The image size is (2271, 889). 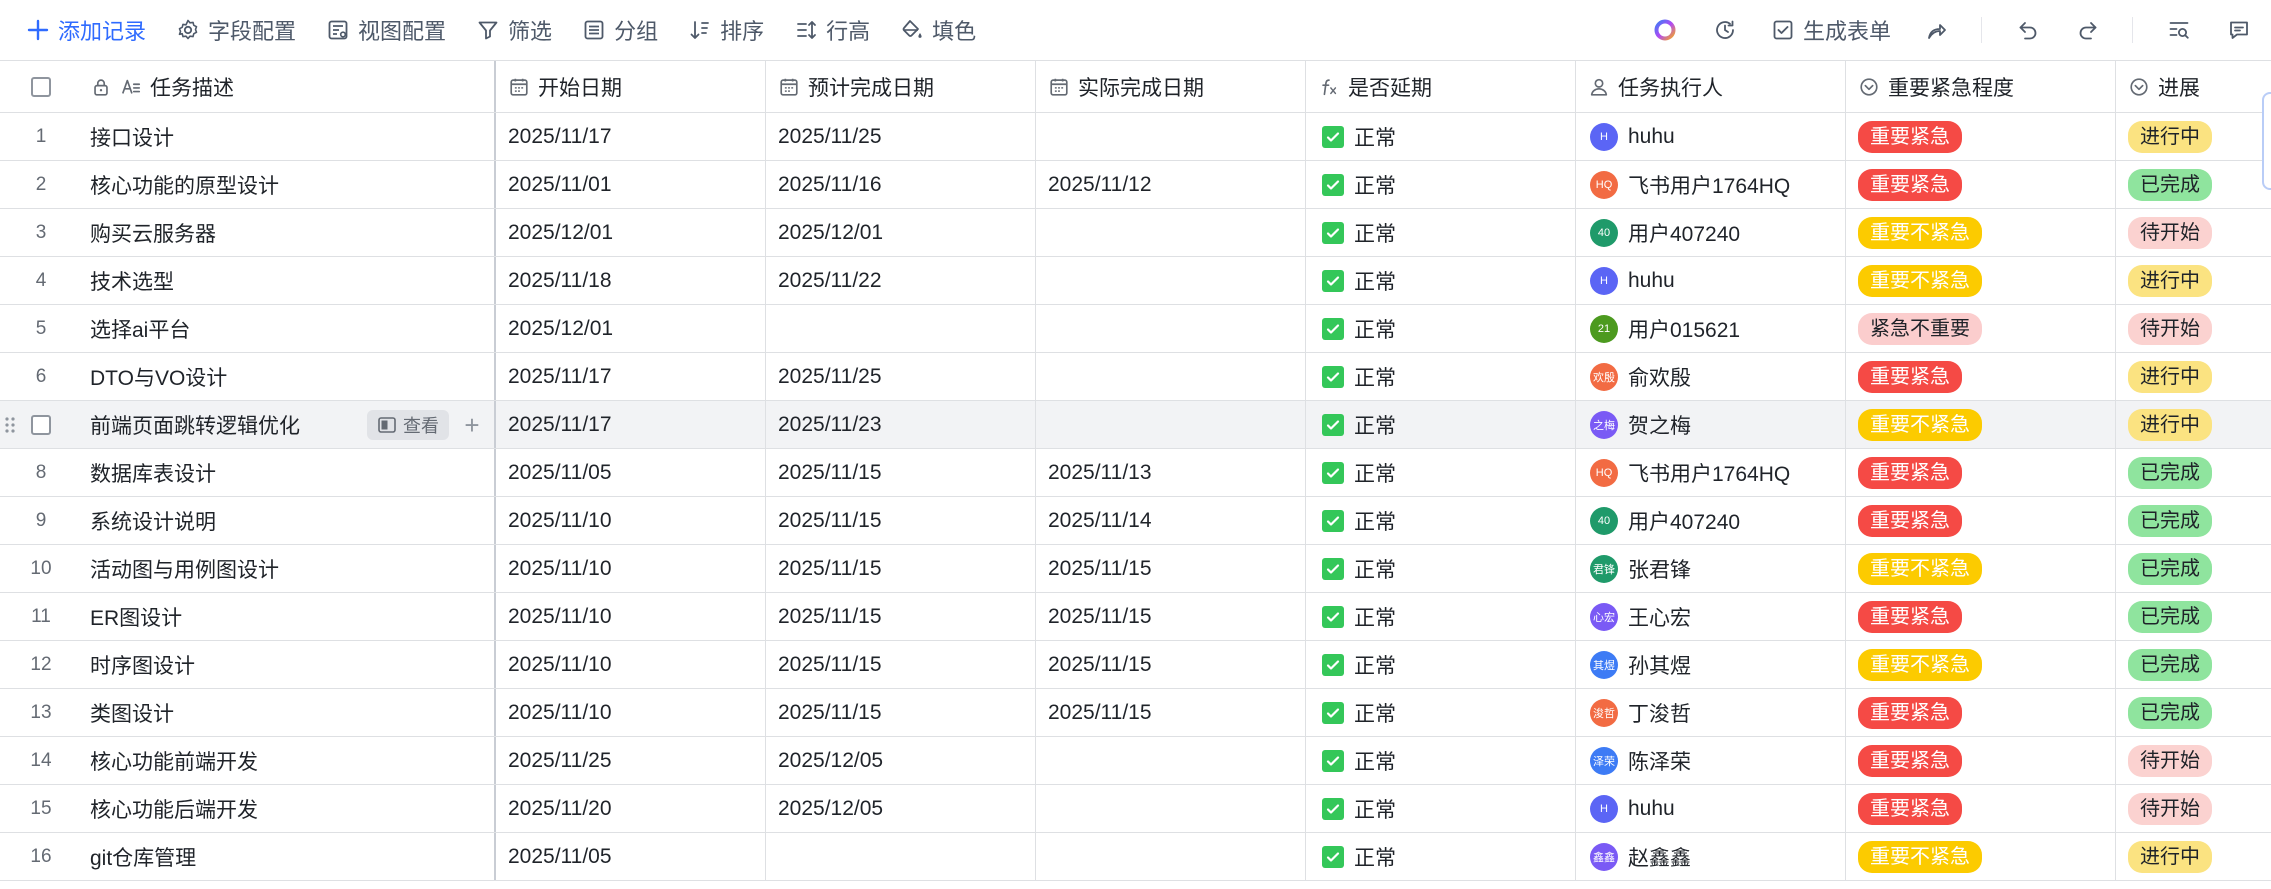 I want to click on search-list-icon, so click(x=2179, y=30).